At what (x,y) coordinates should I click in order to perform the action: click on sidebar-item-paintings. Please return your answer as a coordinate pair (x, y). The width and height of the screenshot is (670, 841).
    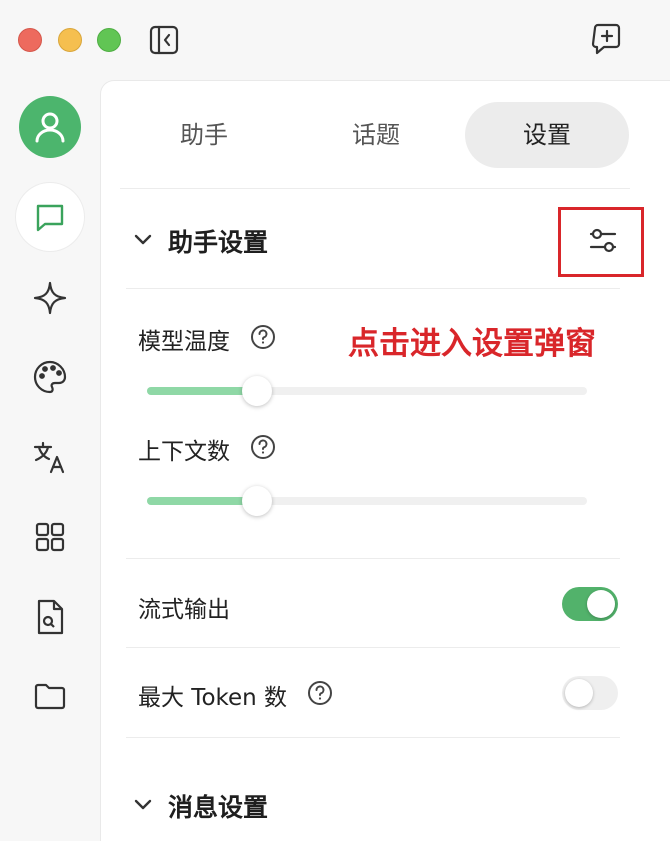
    Looking at the image, I should click on (50, 377).